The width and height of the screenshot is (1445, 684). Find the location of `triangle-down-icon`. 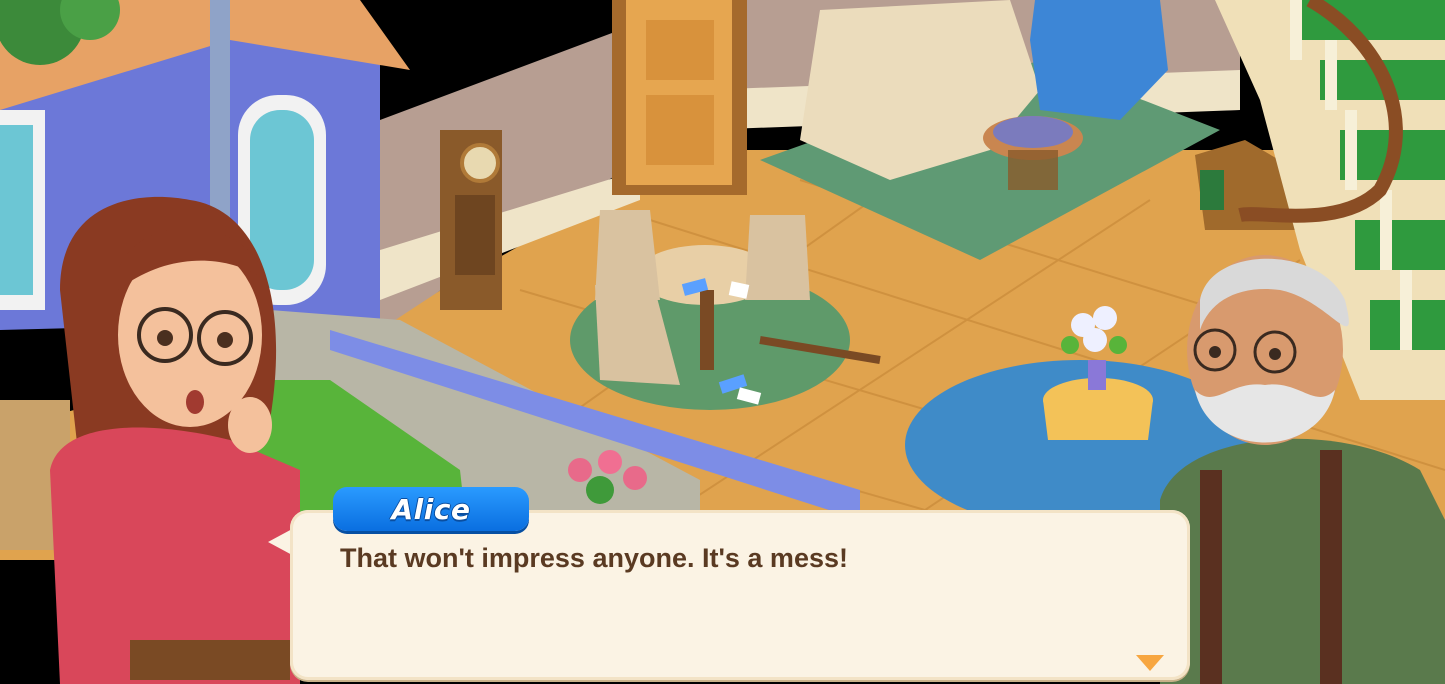

triangle-down-icon is located at coordinates (1150, 663).